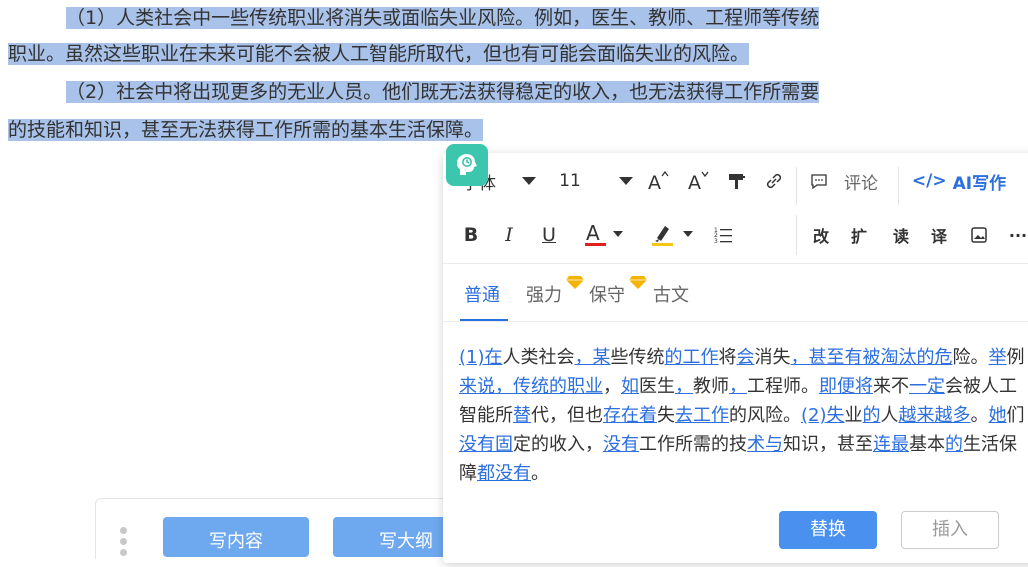  Describe the element at coordinates (772, 357) in the screenshot. I see `text-segment: 消失` at that location.